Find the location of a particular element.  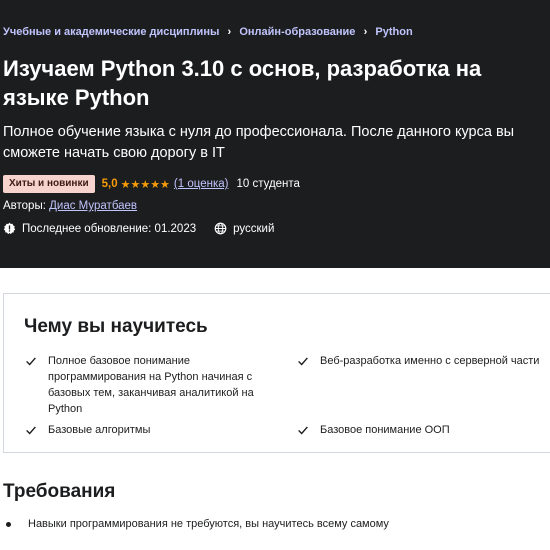

requirements-title: Требования is located at coordinates (59, 491).